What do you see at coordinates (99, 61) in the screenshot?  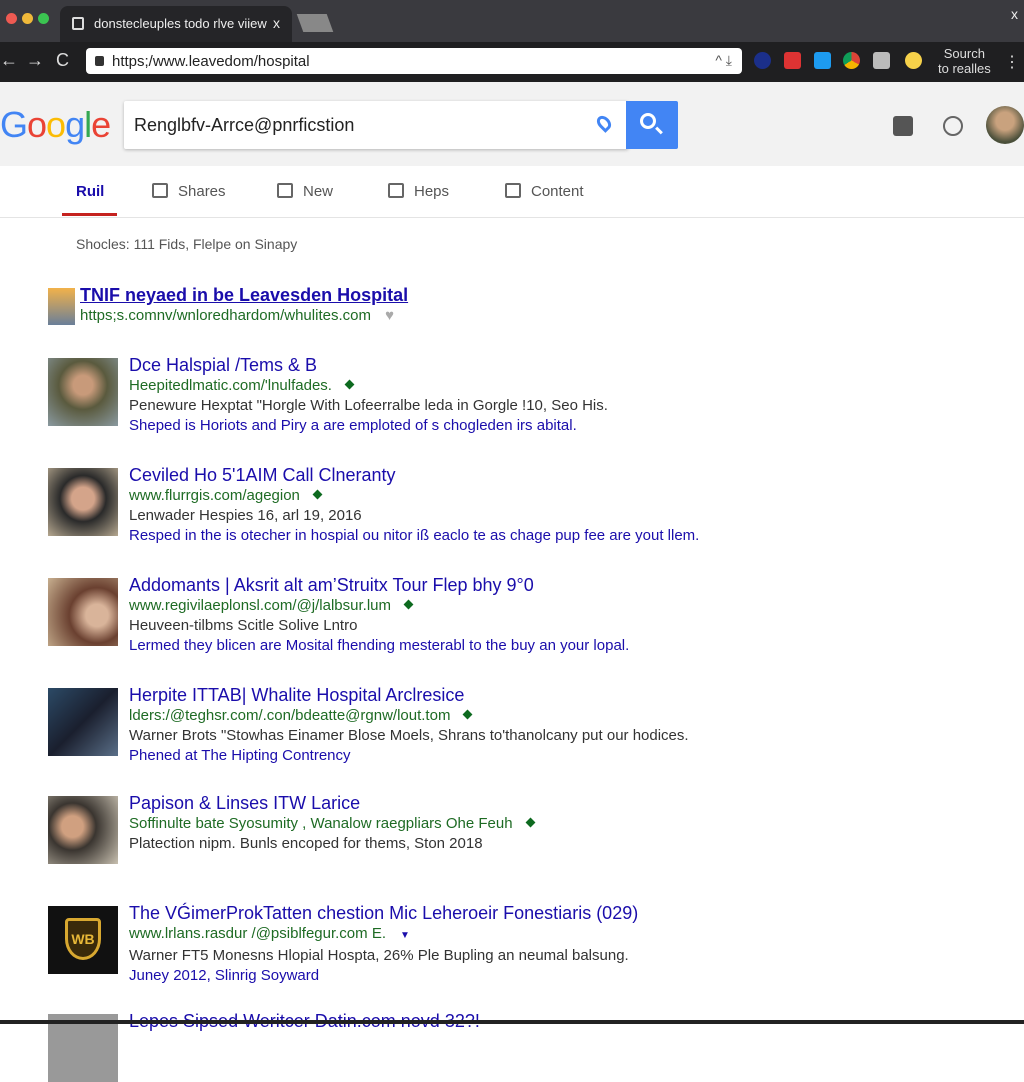 I see `lock-icon` at bounding box center [99, 61].